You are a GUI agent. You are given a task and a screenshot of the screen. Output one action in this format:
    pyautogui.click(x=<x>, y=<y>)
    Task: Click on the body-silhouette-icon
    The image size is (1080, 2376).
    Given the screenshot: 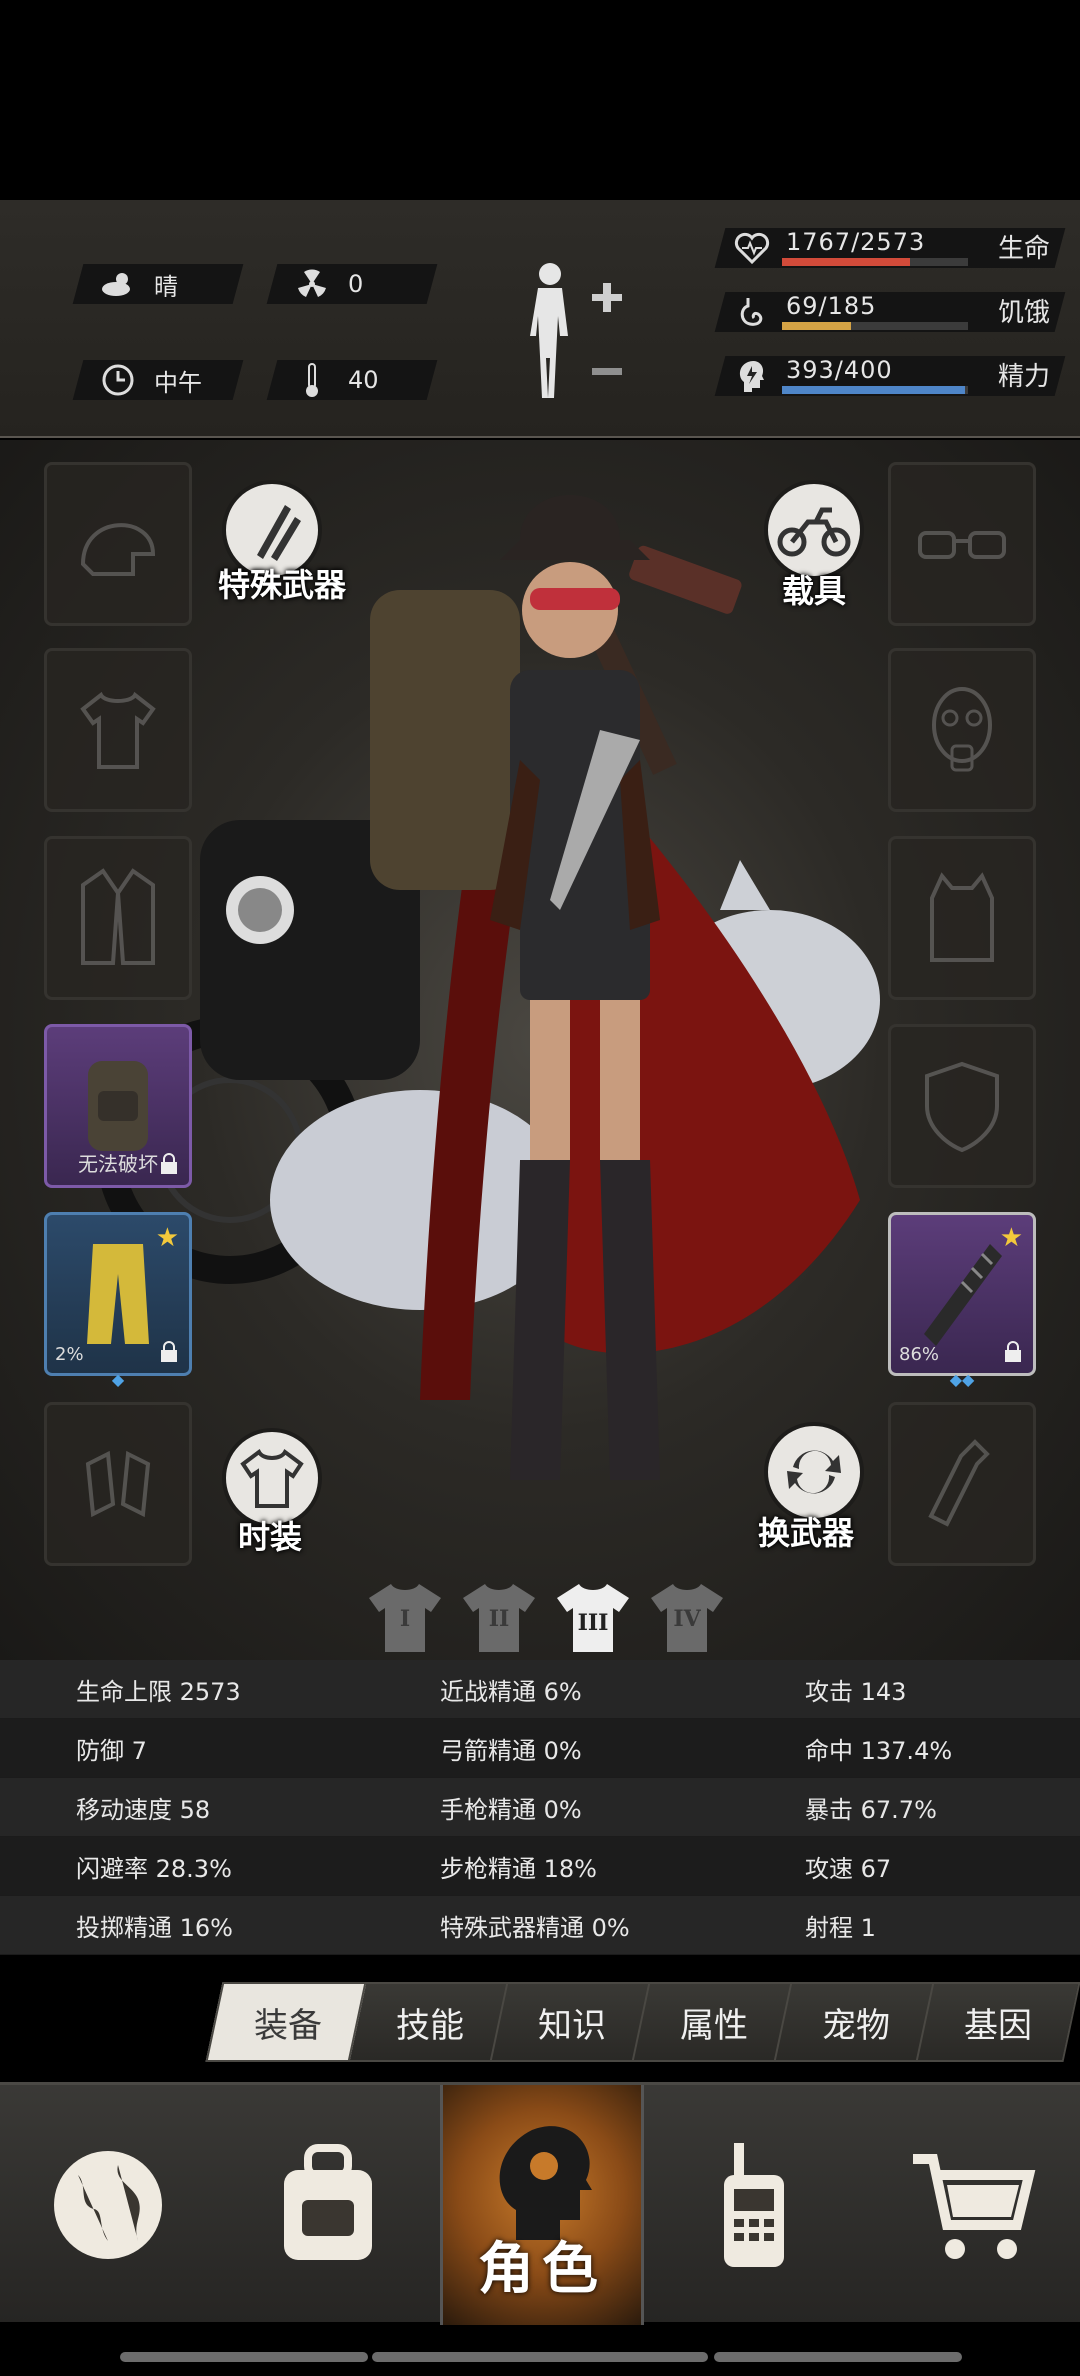 What is the action you would take?
    pyautogui.click(x=576, y=330)
    